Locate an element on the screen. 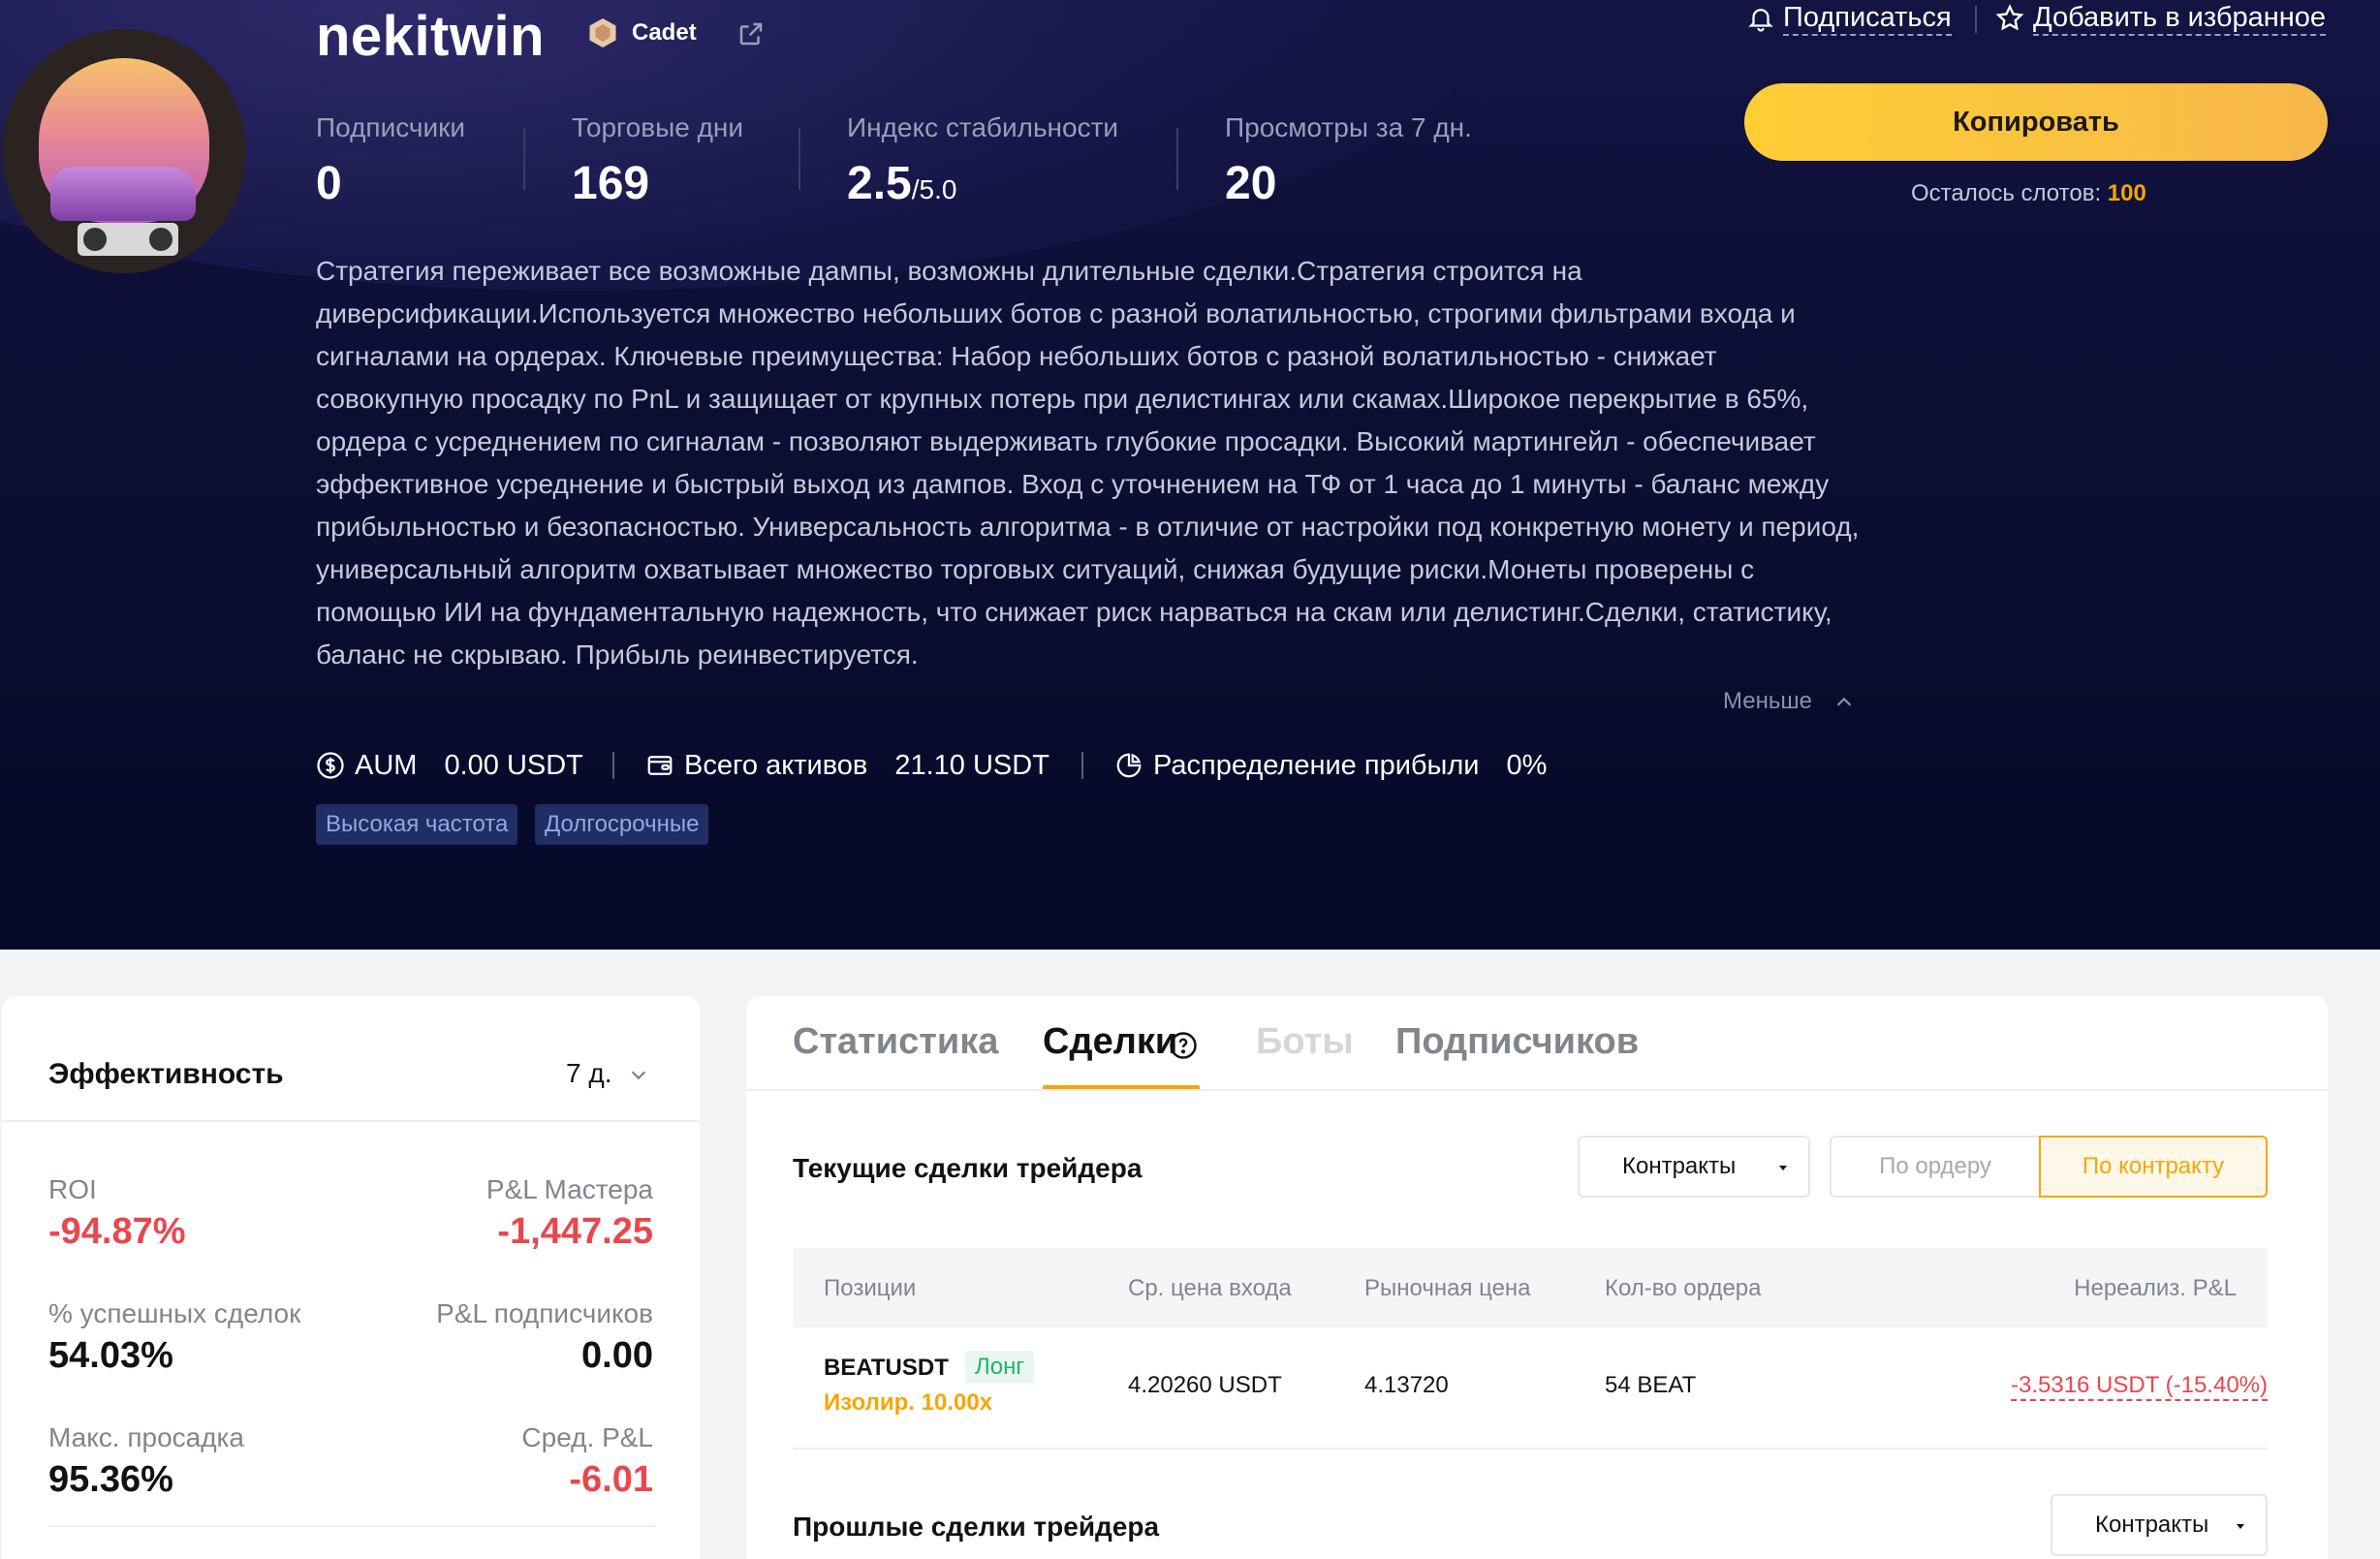 The image size is (2380, 1559). margin-mode: Изолир. 10.00x is located at coordinates (908, 1402).